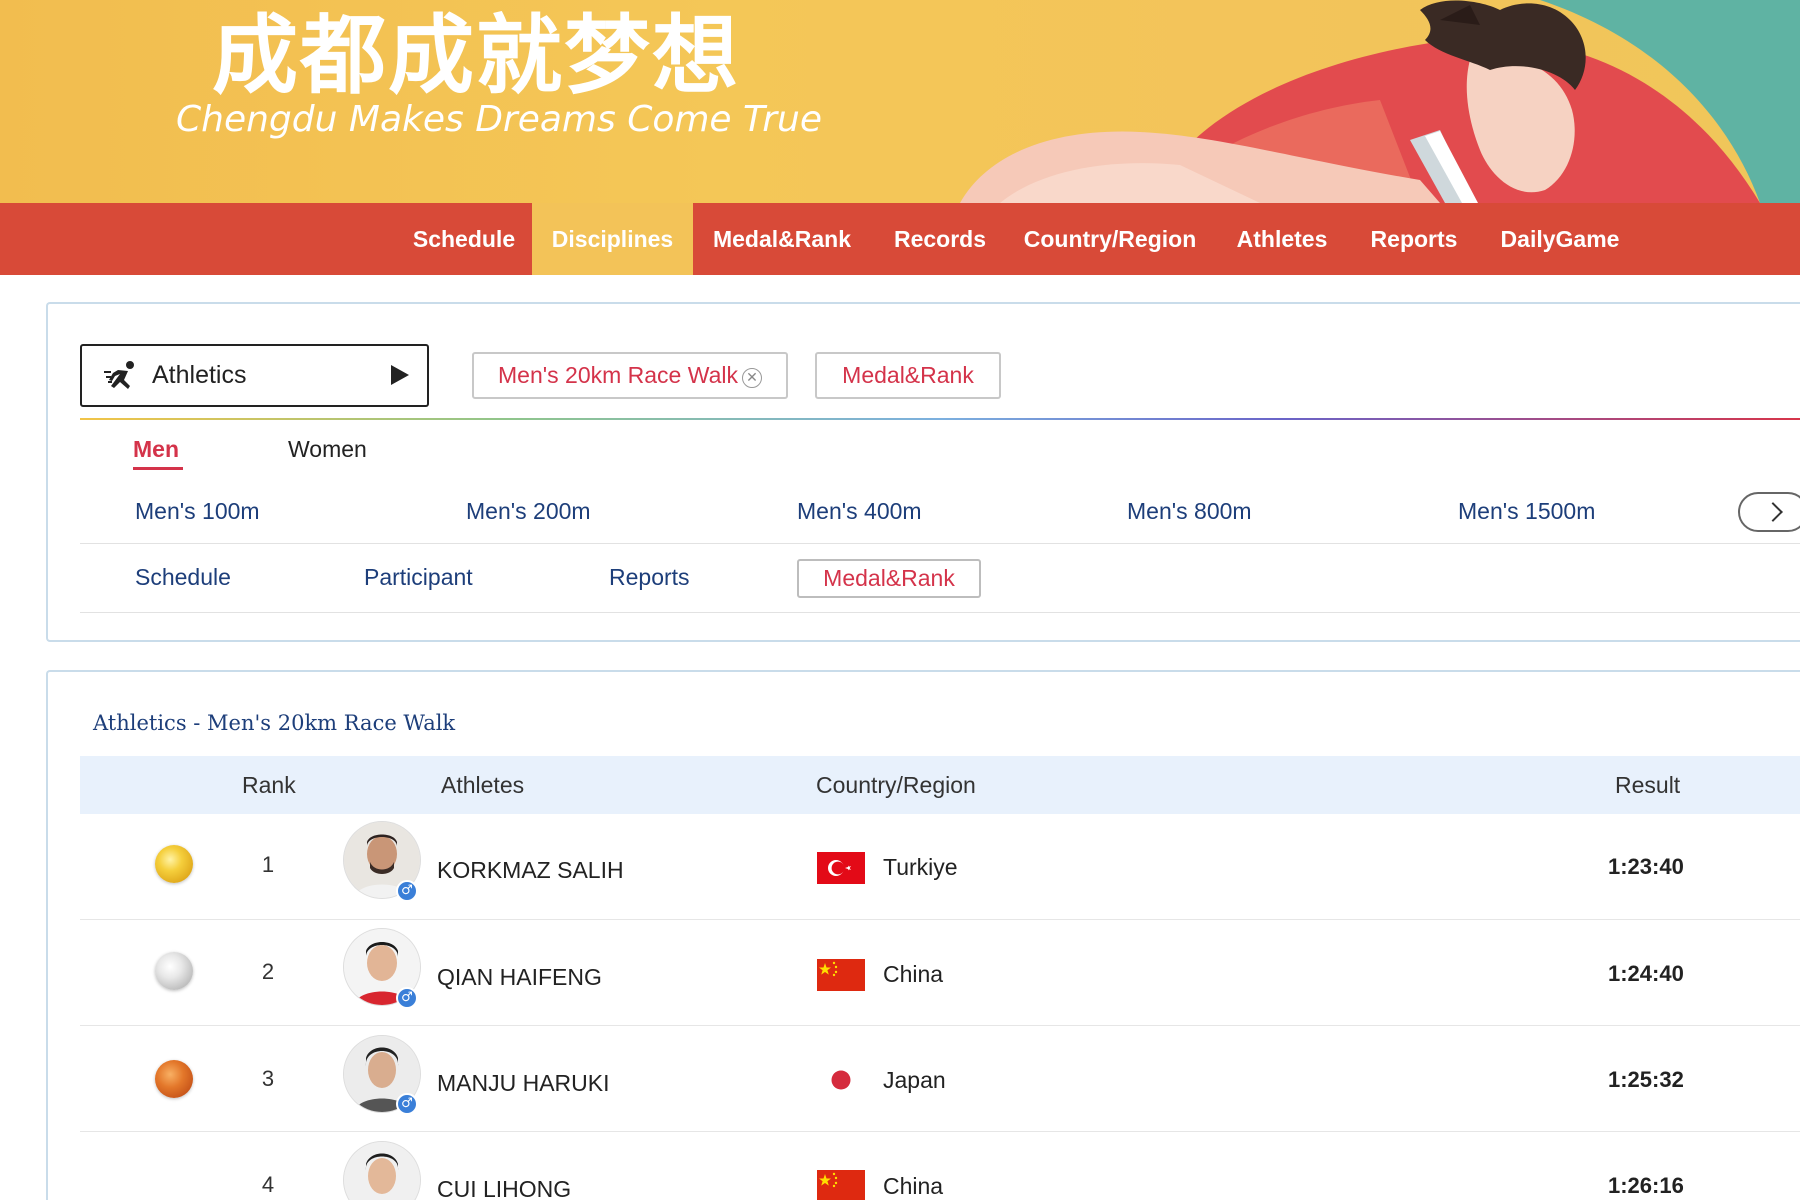  I want to click on banner-title-chinese: 成都成就梦想, so click(476, 56).